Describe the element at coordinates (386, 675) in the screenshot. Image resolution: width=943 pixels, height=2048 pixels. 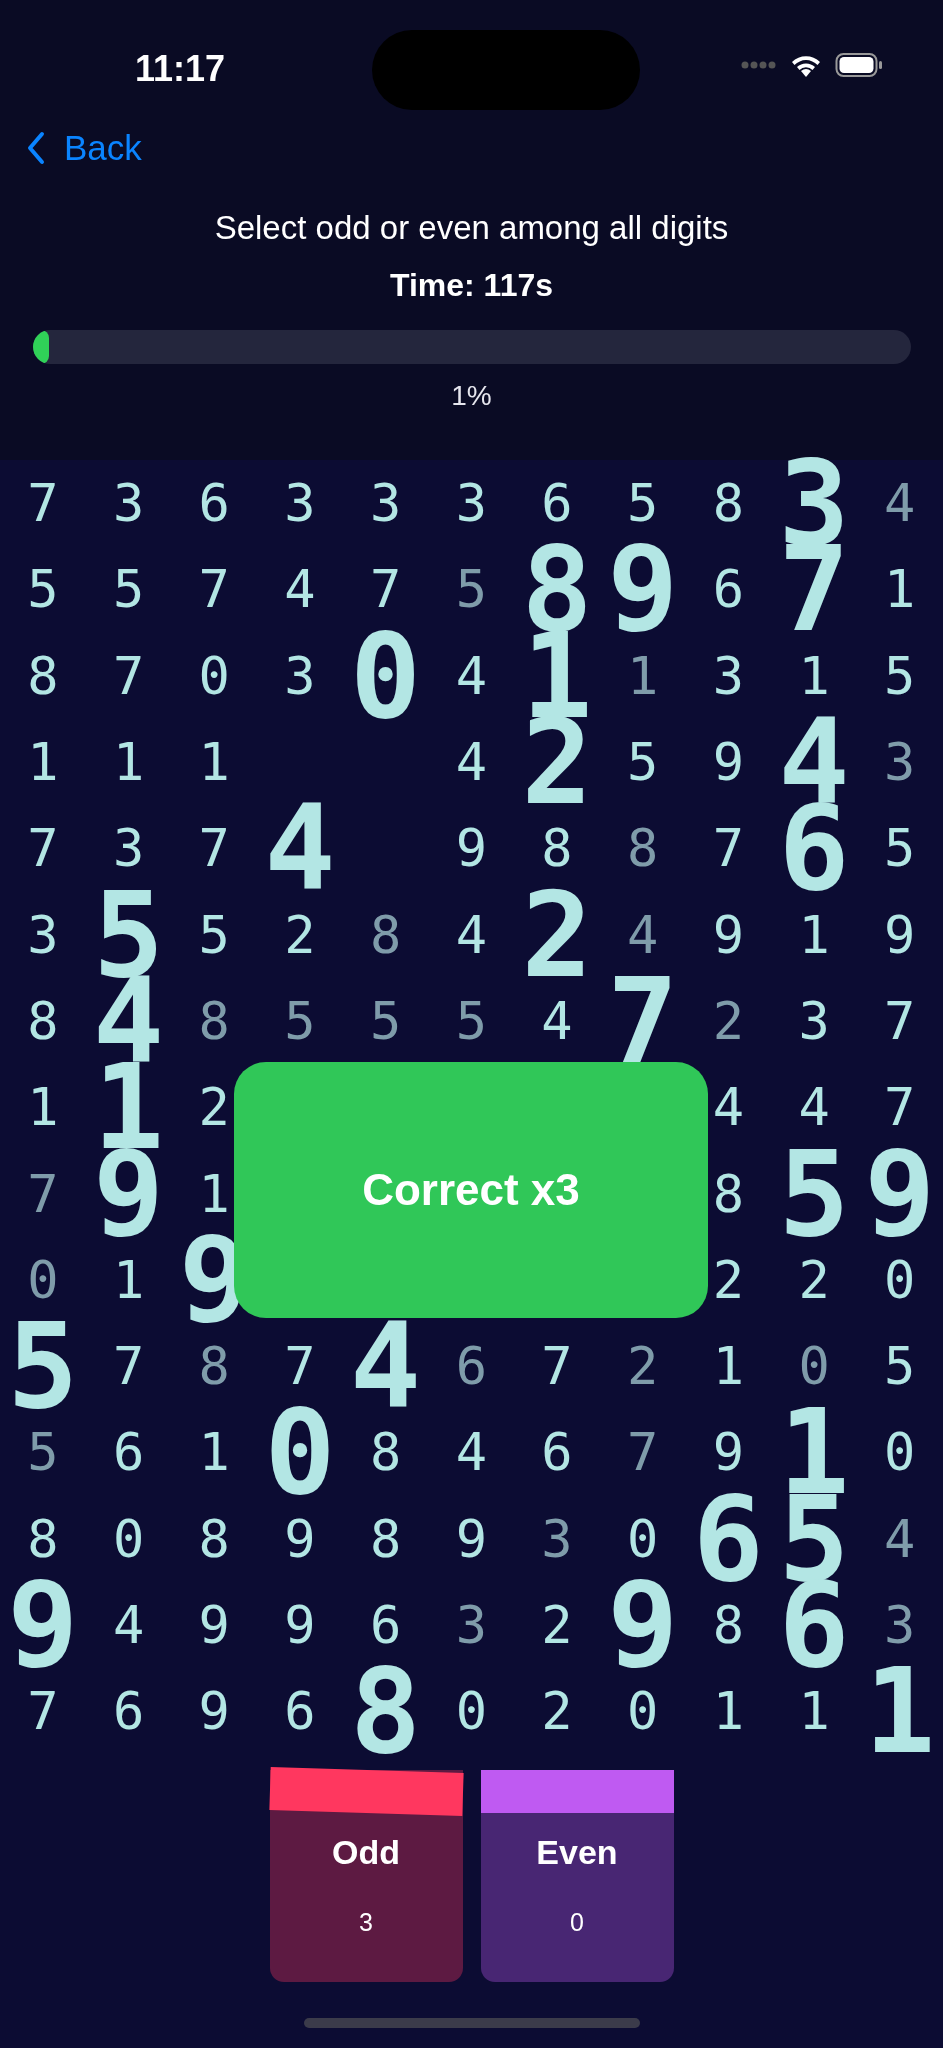
I see `large-digit: 0` at that location.